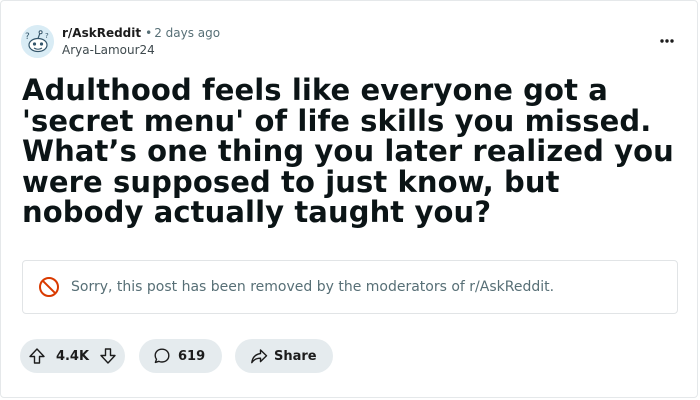  Describe the element at coordinates (101, 33) in the screenshot. I see `subreddit-link: r/AskReddit` at that location.